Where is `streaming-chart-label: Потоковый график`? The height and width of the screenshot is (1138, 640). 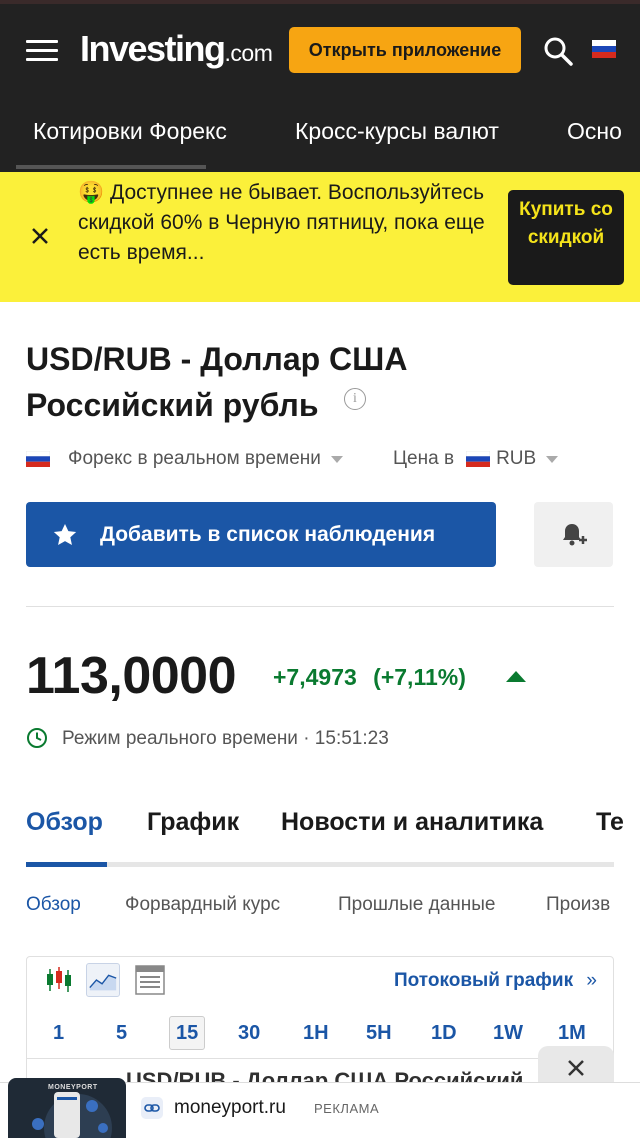
streaming-chart-label: Потоковый график is located at coordinates (484, 980).